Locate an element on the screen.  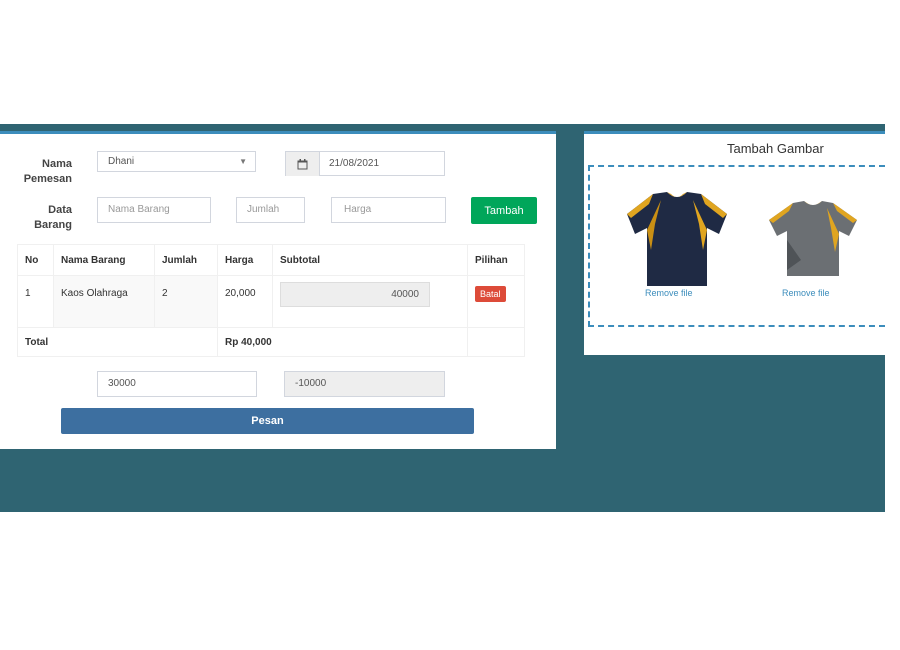
header-subtotal: Subtotal is located at coordinates (370, 260).